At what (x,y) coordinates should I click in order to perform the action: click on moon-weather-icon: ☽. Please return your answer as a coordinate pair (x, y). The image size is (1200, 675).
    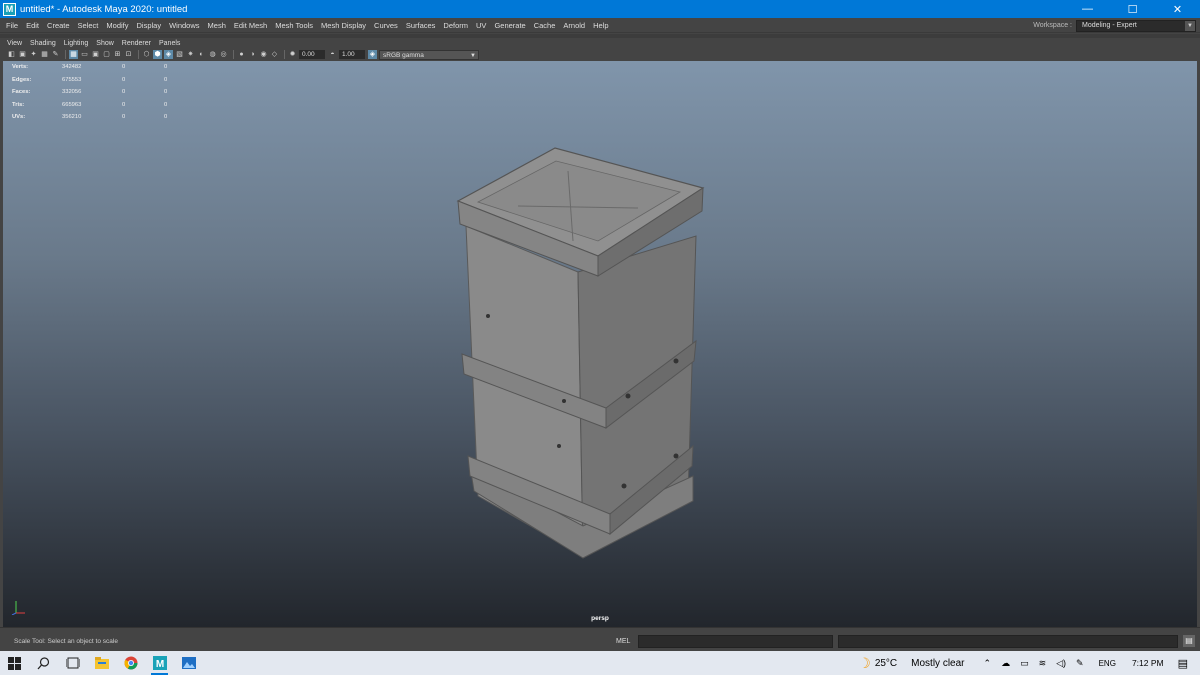
    Looking at the image, I should click on (864, 663).